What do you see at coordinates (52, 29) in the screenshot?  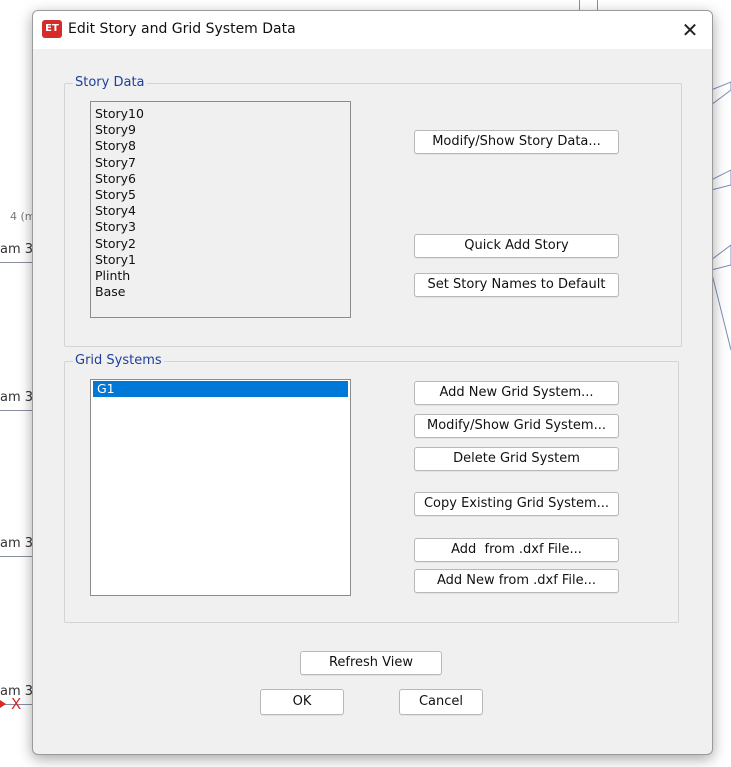 I see `etabs-app-icon: ET` at bounding box center [52, 29].